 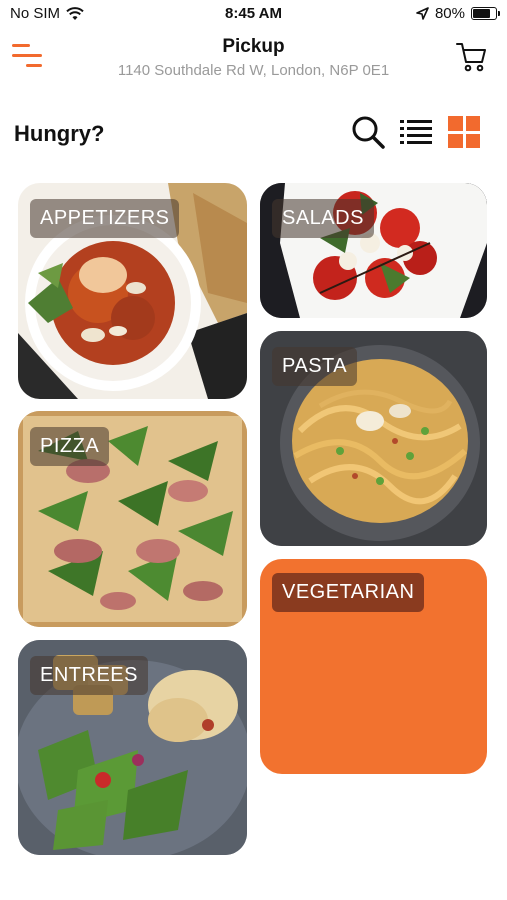 What do you see at coordinates (59, 133) in the screenshot?
I see `section-heading: Hungry?` at bounding box center [59, 133].